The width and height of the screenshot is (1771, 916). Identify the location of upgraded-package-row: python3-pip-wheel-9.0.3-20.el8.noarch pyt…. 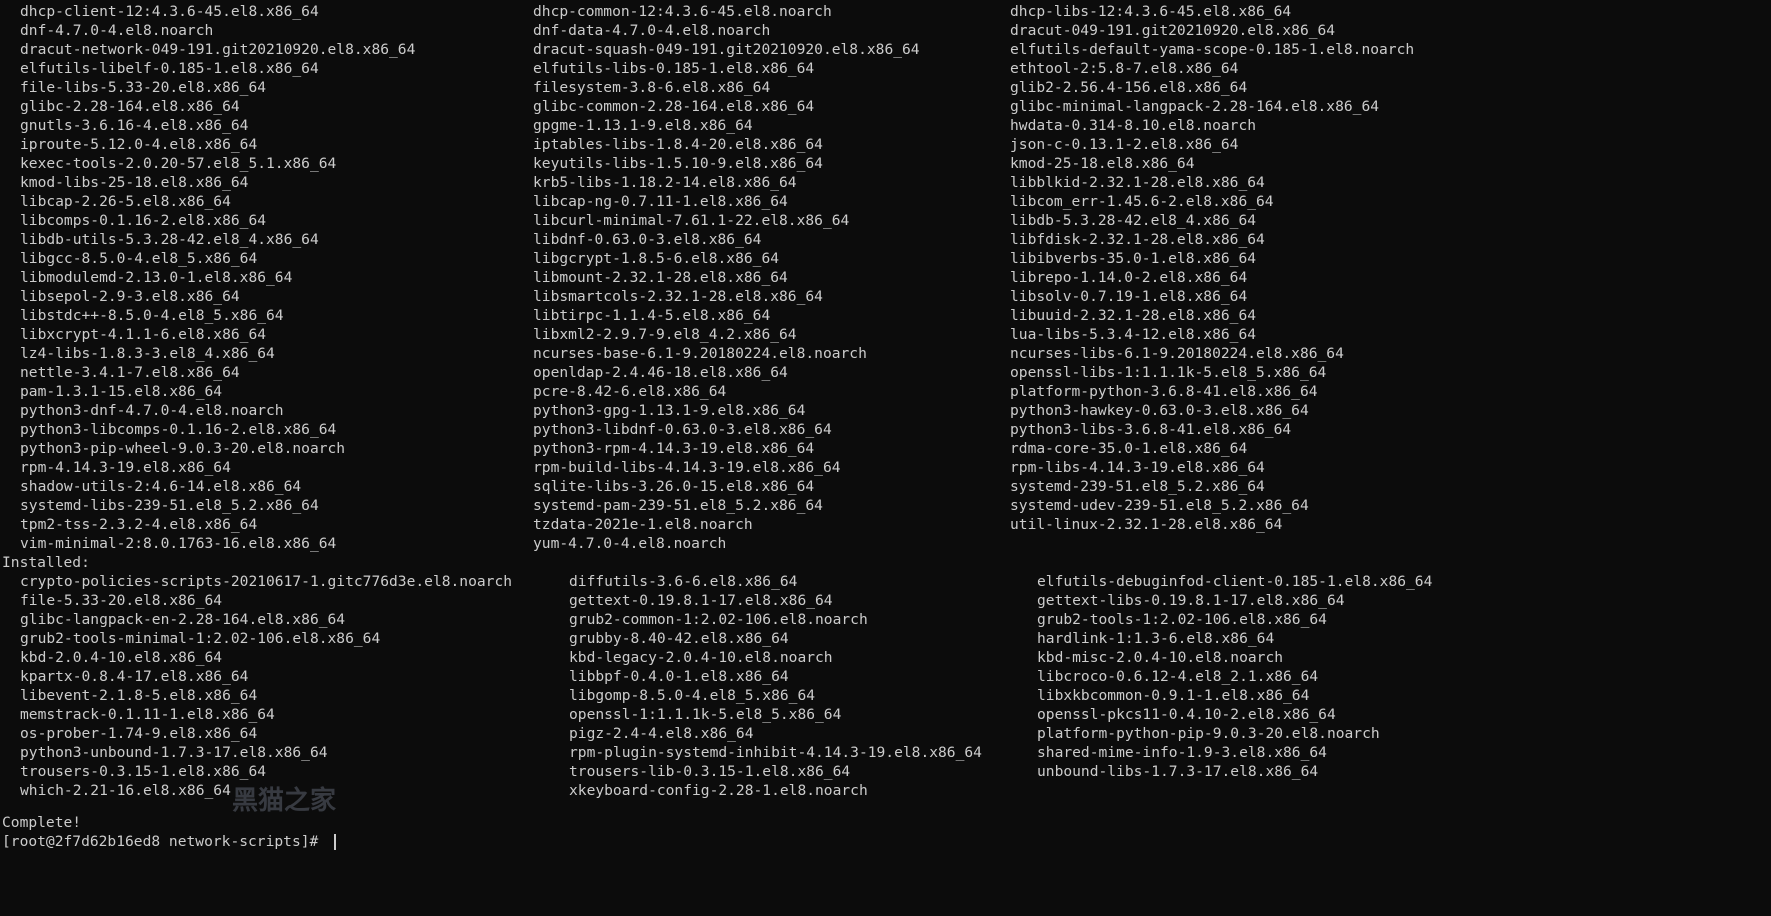
(885, 448).